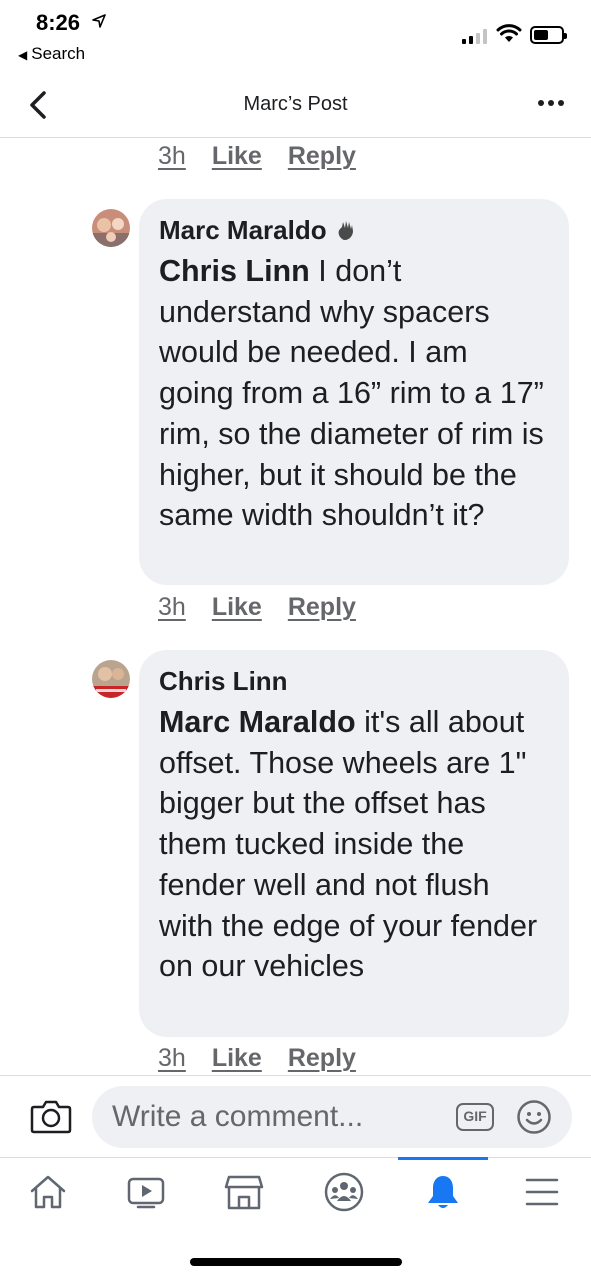  I want to click on gif-button: GIF, so click(475, 1117).